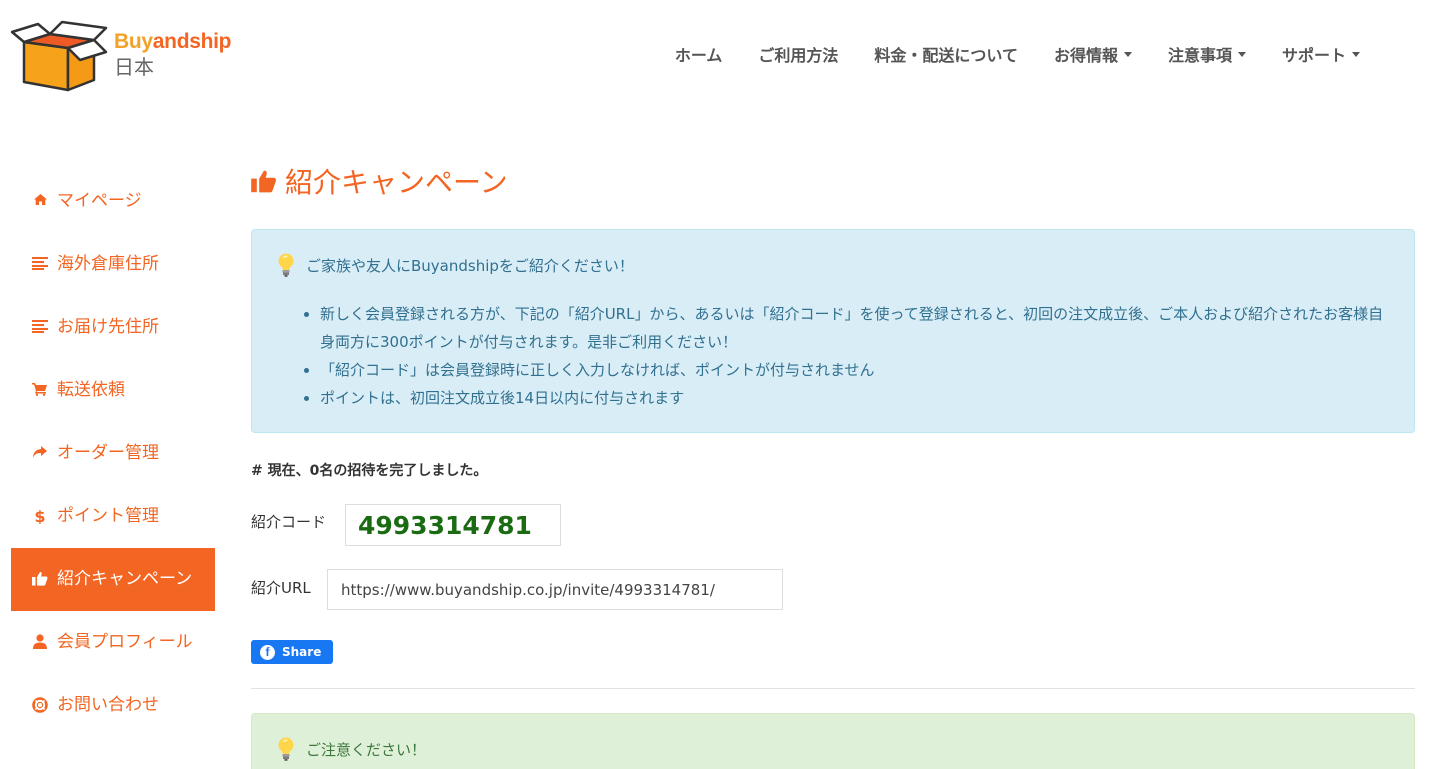 This screenshot has height=769, width=1430. Describe the element at coordinates (1093, 54) in the screenshot. I see `nav-deals-dropdown: お得情報` at that location.